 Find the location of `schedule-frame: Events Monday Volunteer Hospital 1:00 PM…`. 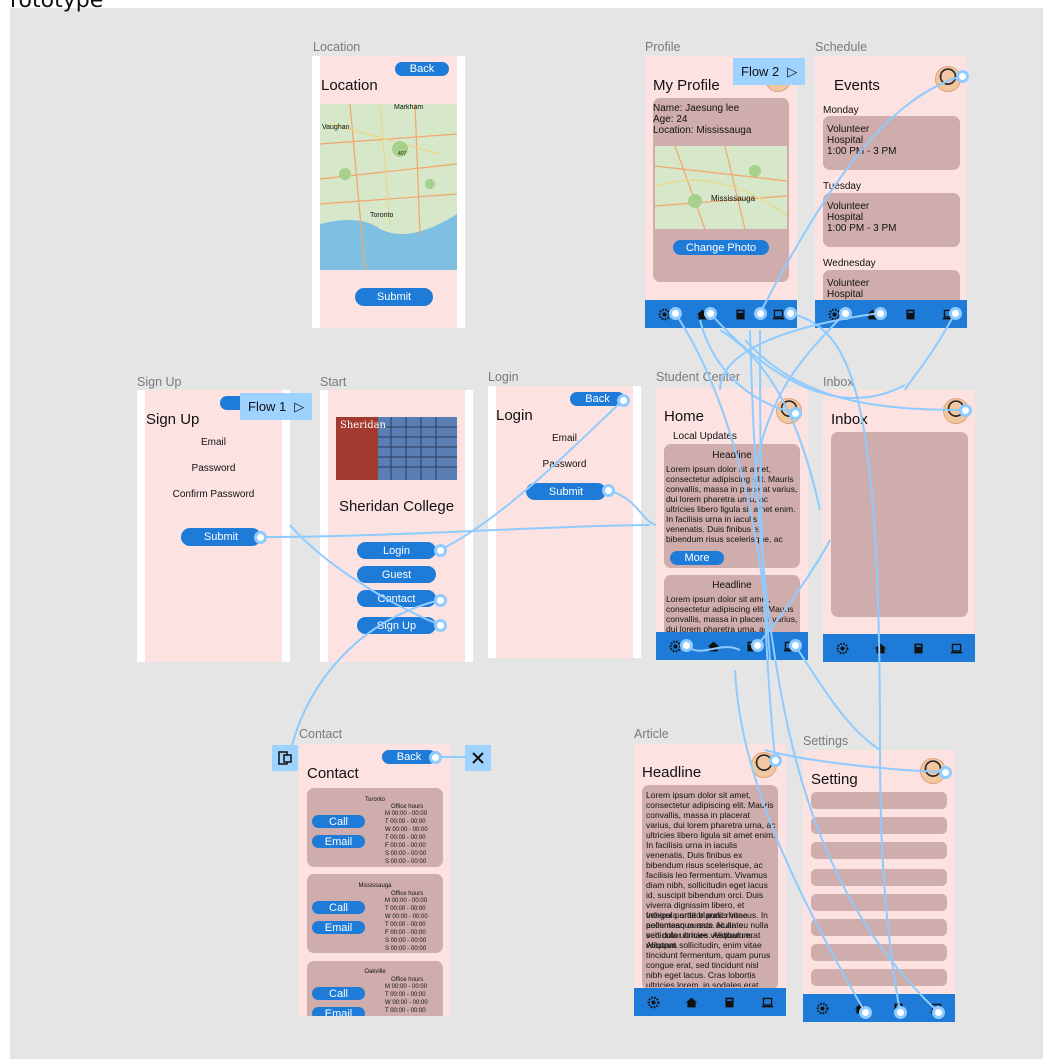

schedule-frame: Events Monday Volunteer Hospital 1:00 PM… is located at coordinates (891, 192).